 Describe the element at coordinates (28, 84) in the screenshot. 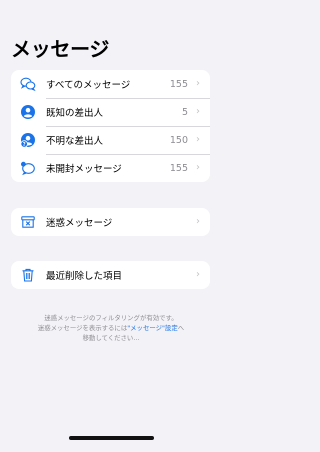

I see `all-messages-icon` at that location.